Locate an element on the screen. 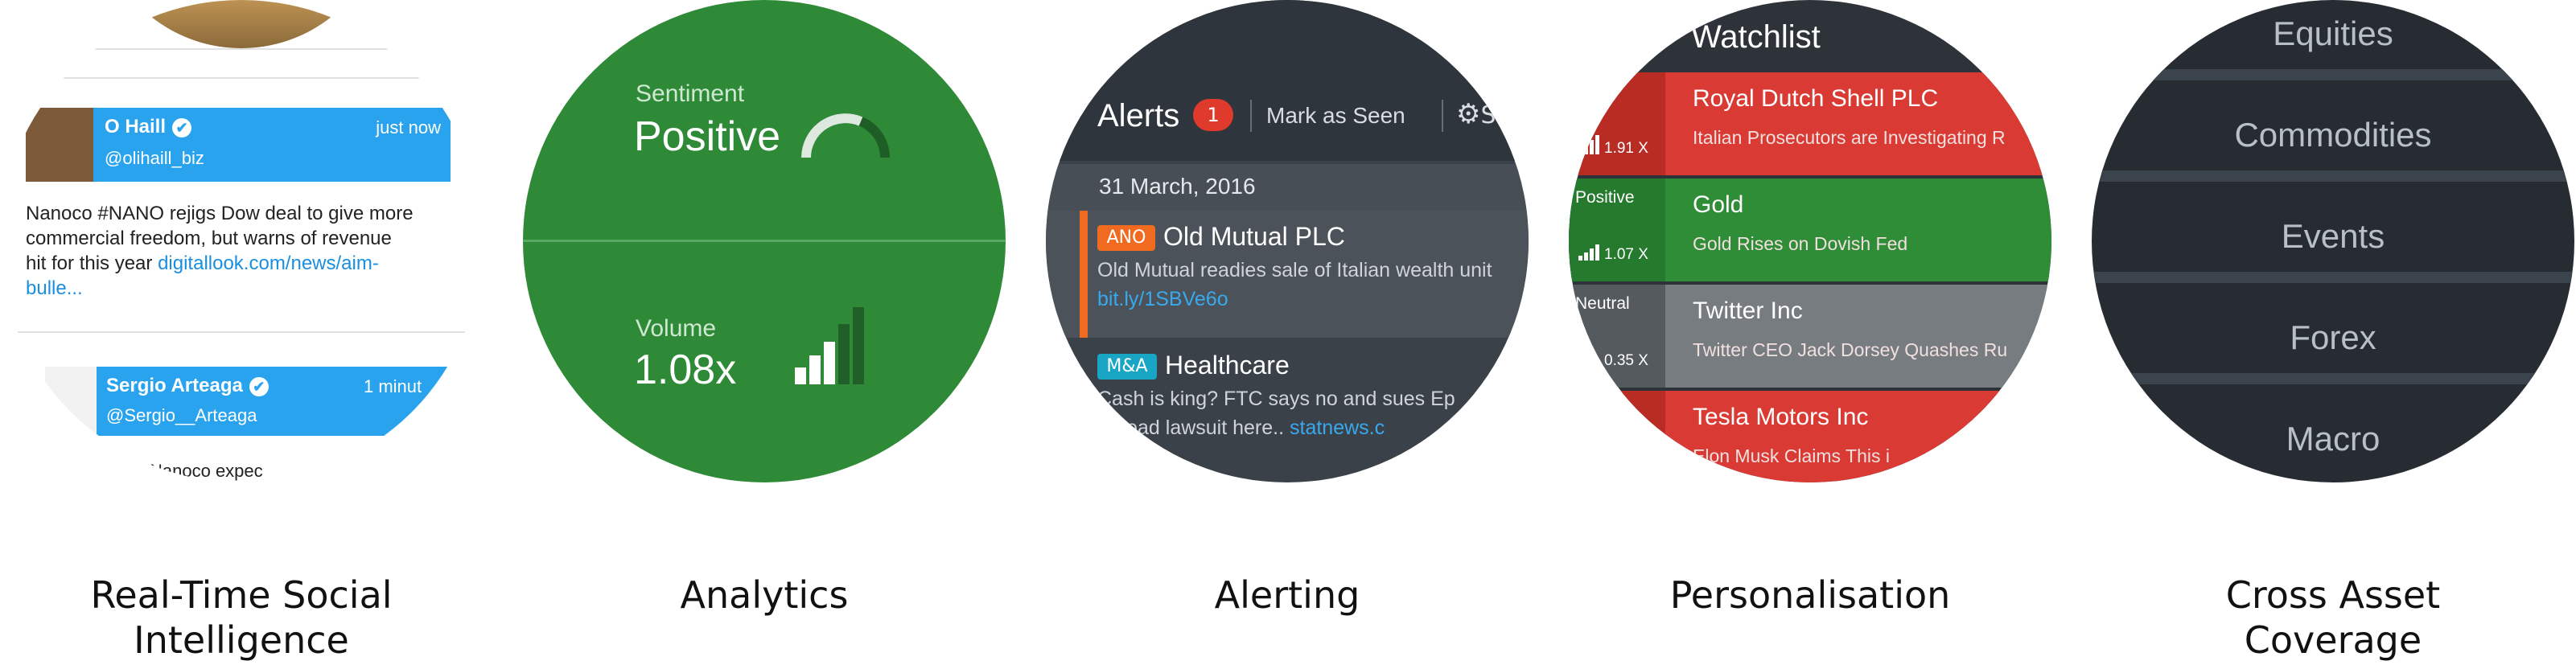  volume-value: 1.91 X is located at coordinates (1626, 148).